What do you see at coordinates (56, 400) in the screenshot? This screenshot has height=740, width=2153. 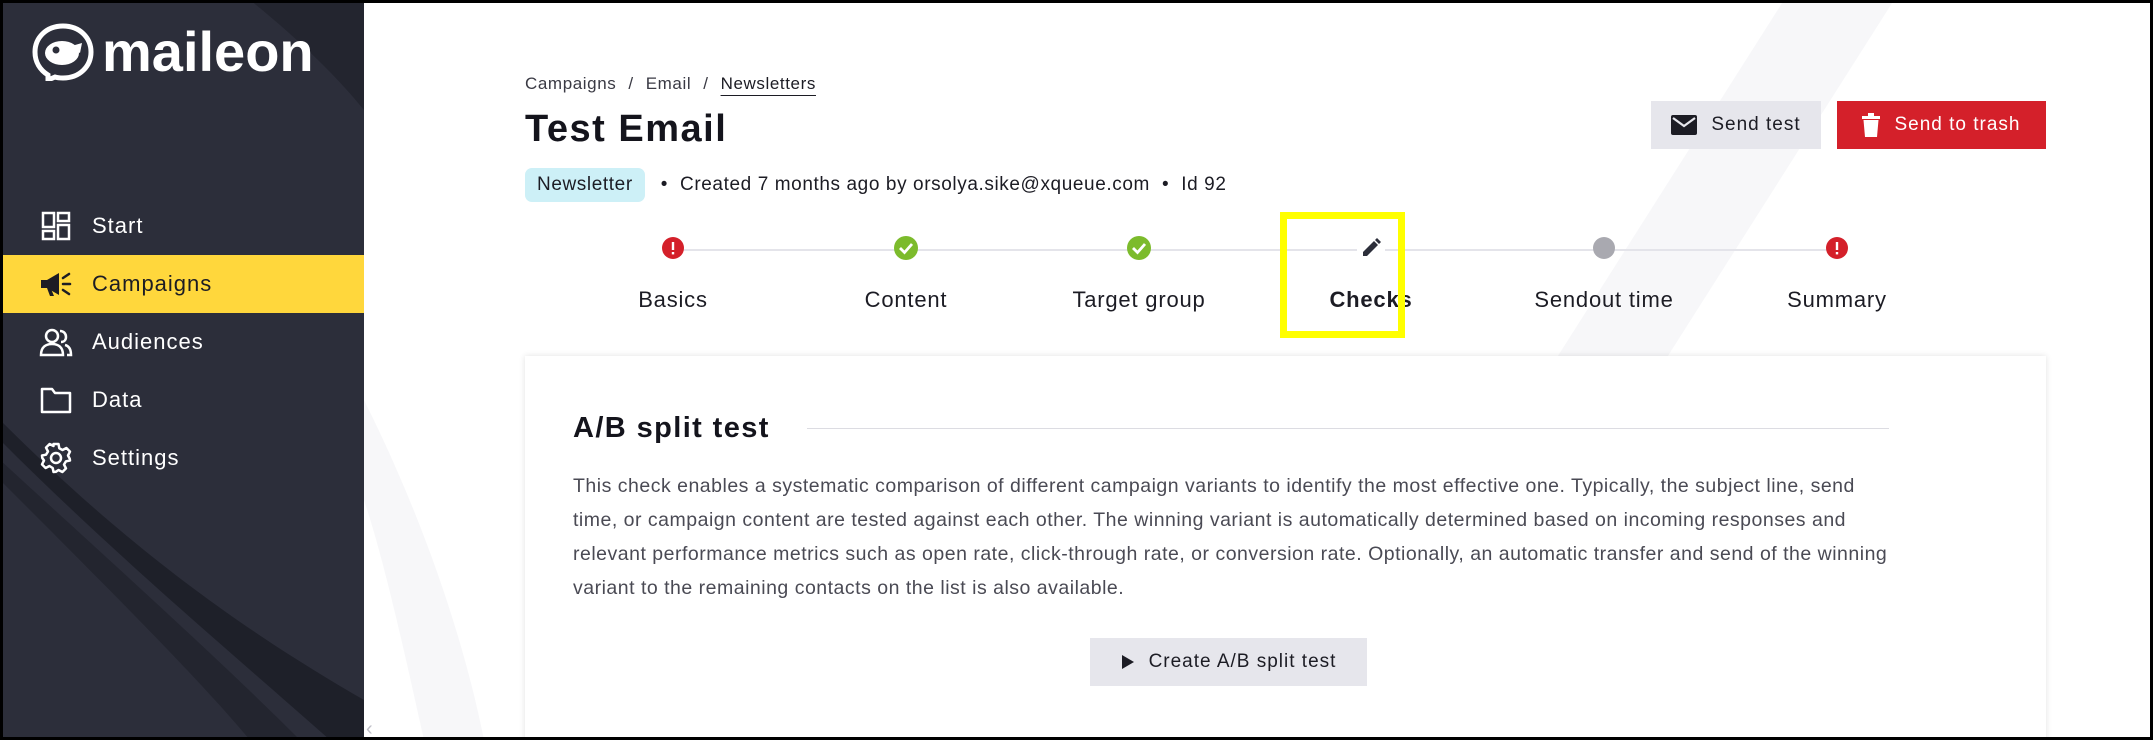 I see `folder-icon` at bounding box center [56, 400].